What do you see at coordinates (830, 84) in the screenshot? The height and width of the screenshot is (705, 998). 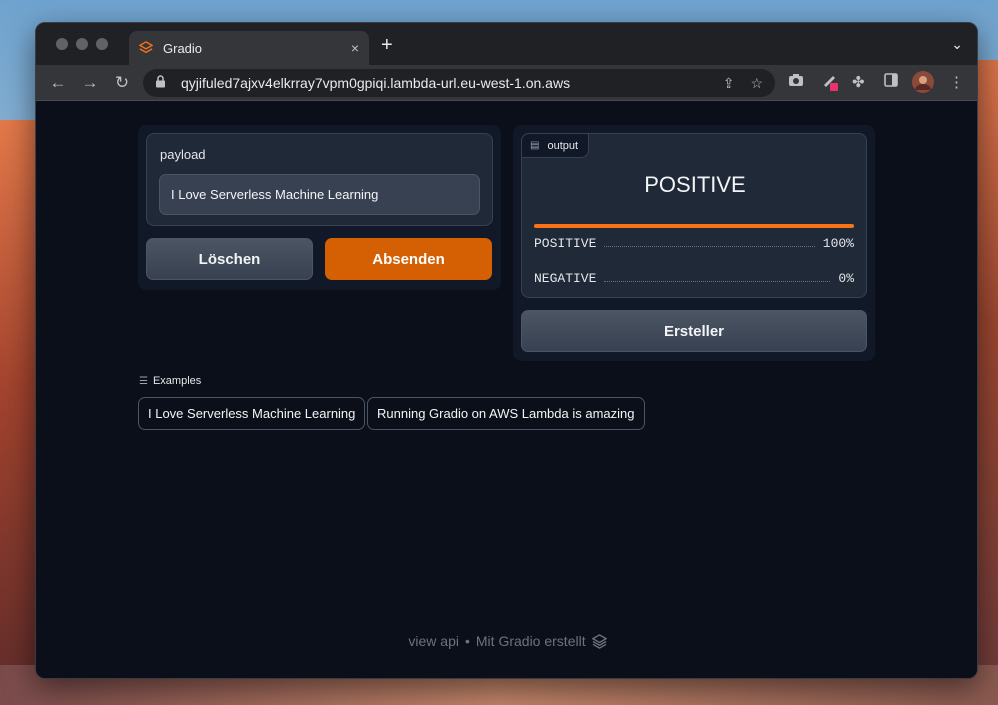 I see `pen-extension-icon` at bounding box center [830, 84].